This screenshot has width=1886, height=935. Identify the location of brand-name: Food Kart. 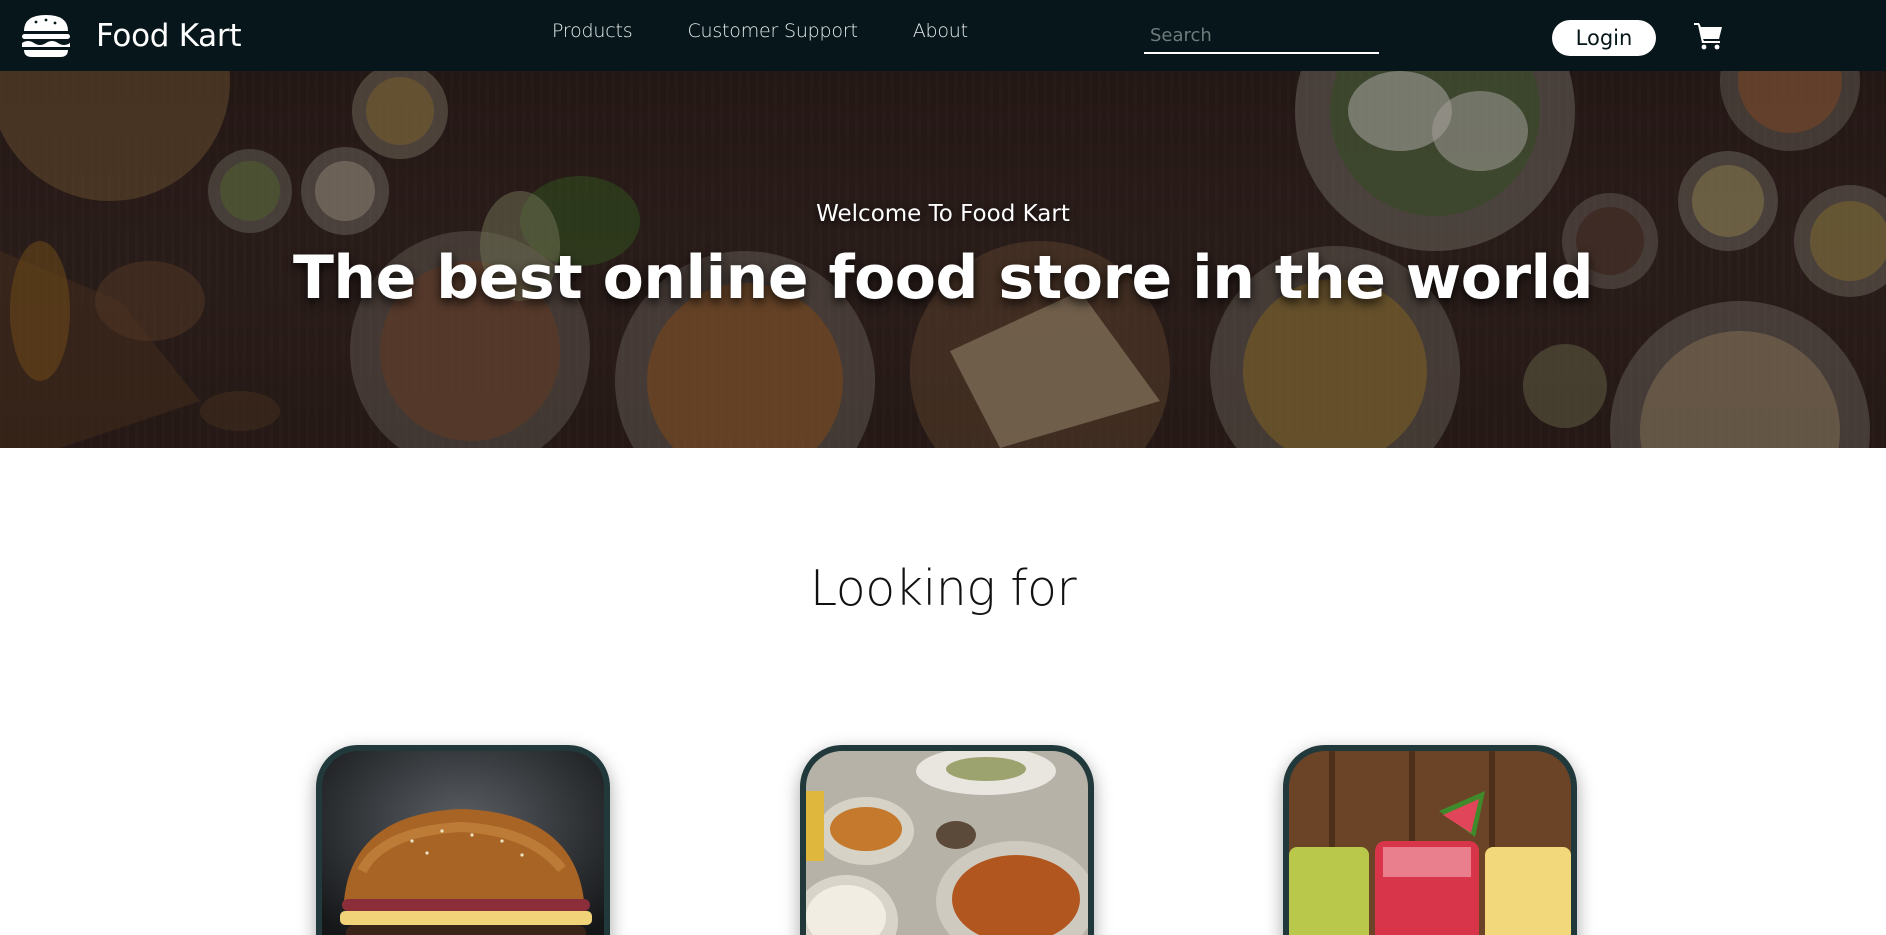
(169, 36).